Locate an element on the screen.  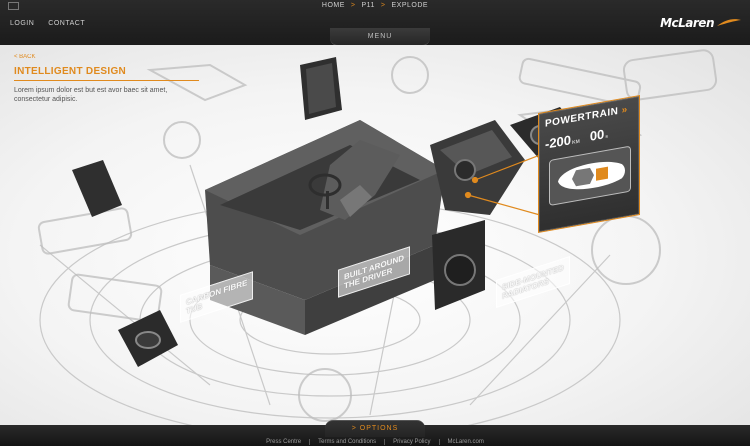
footer-mclaren-com: McLaren.com is located at coordinates (466, 442).